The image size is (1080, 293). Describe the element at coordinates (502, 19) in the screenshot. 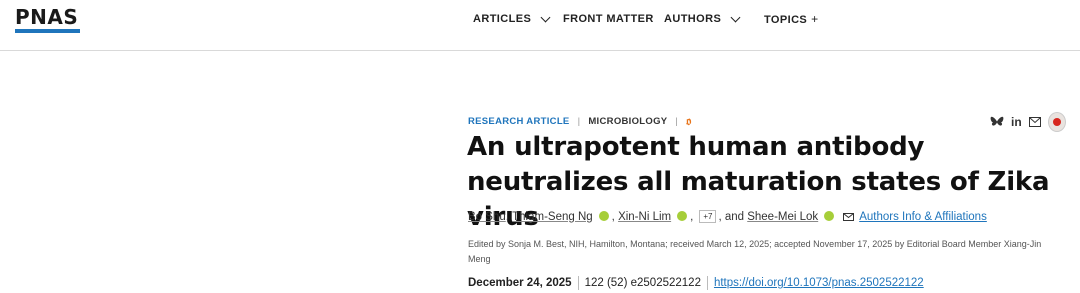

I see `nav-articles-label: ARTICLES` at that location.